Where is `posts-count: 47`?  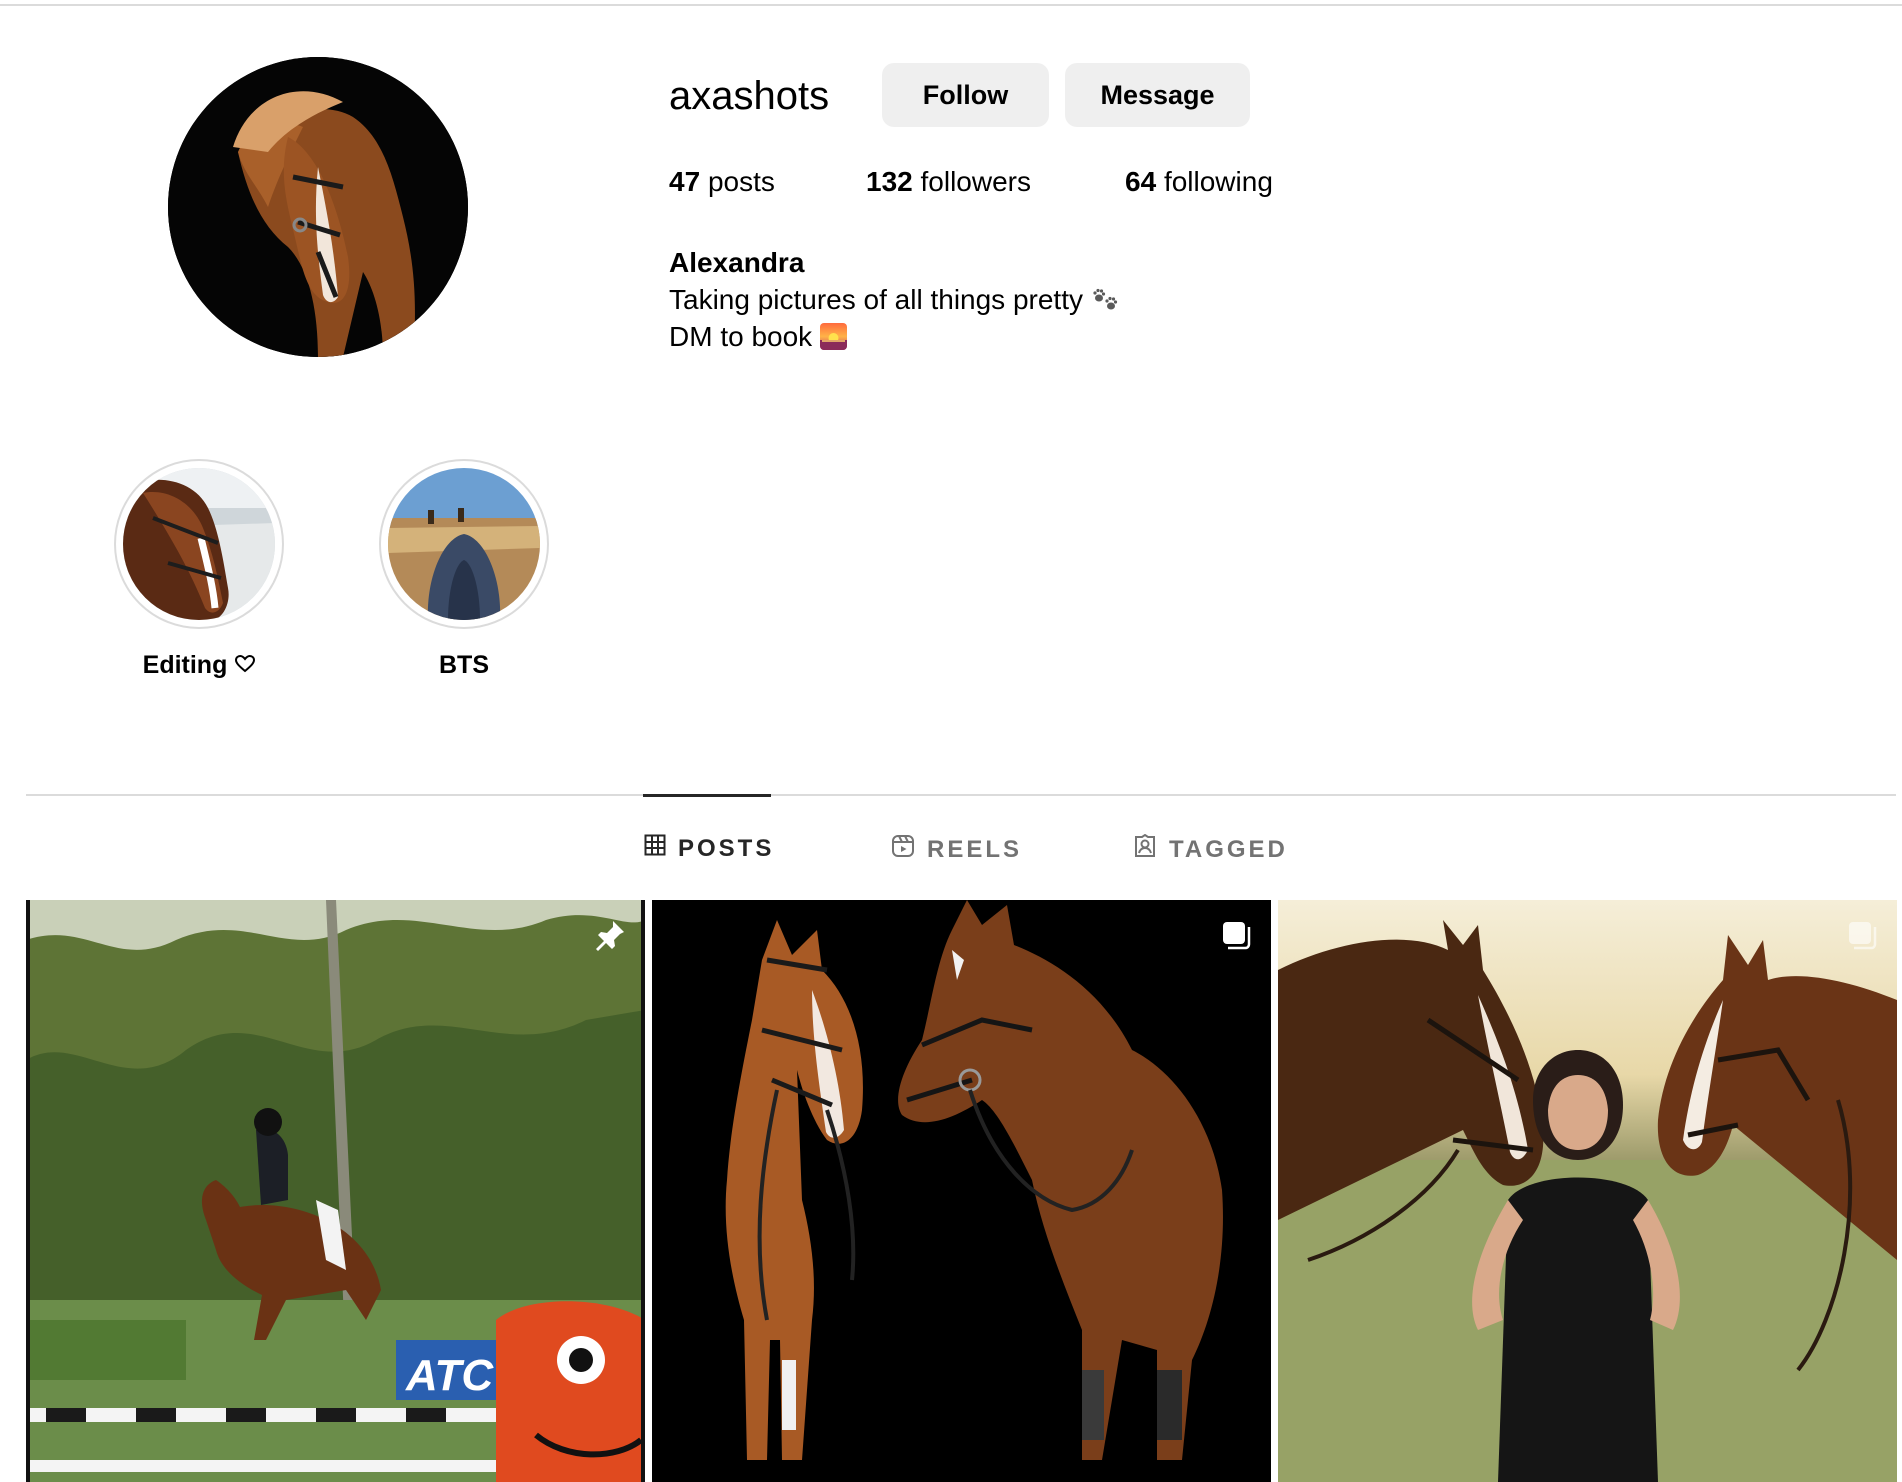 posts-count: 47 is located at coordinates (685, 181).